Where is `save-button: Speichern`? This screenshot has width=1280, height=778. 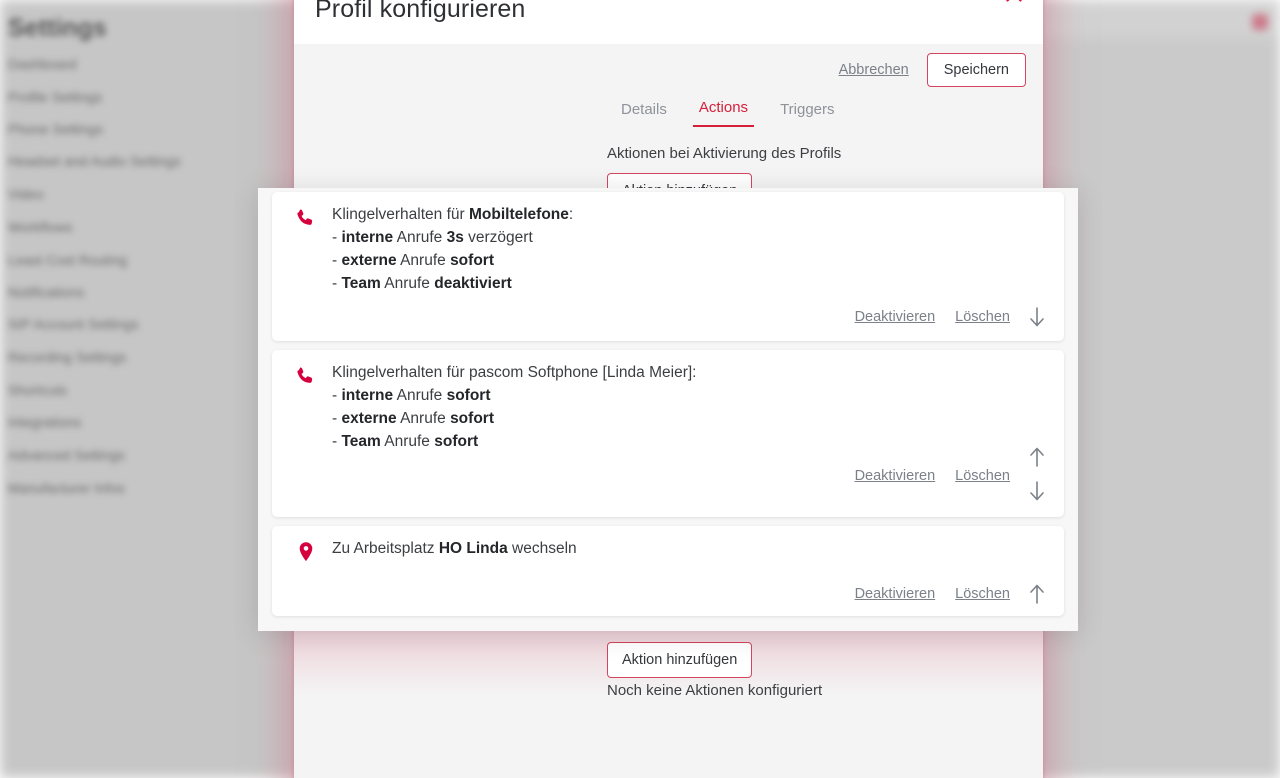
save-button: Speichern is located at coordinates (976, 70).